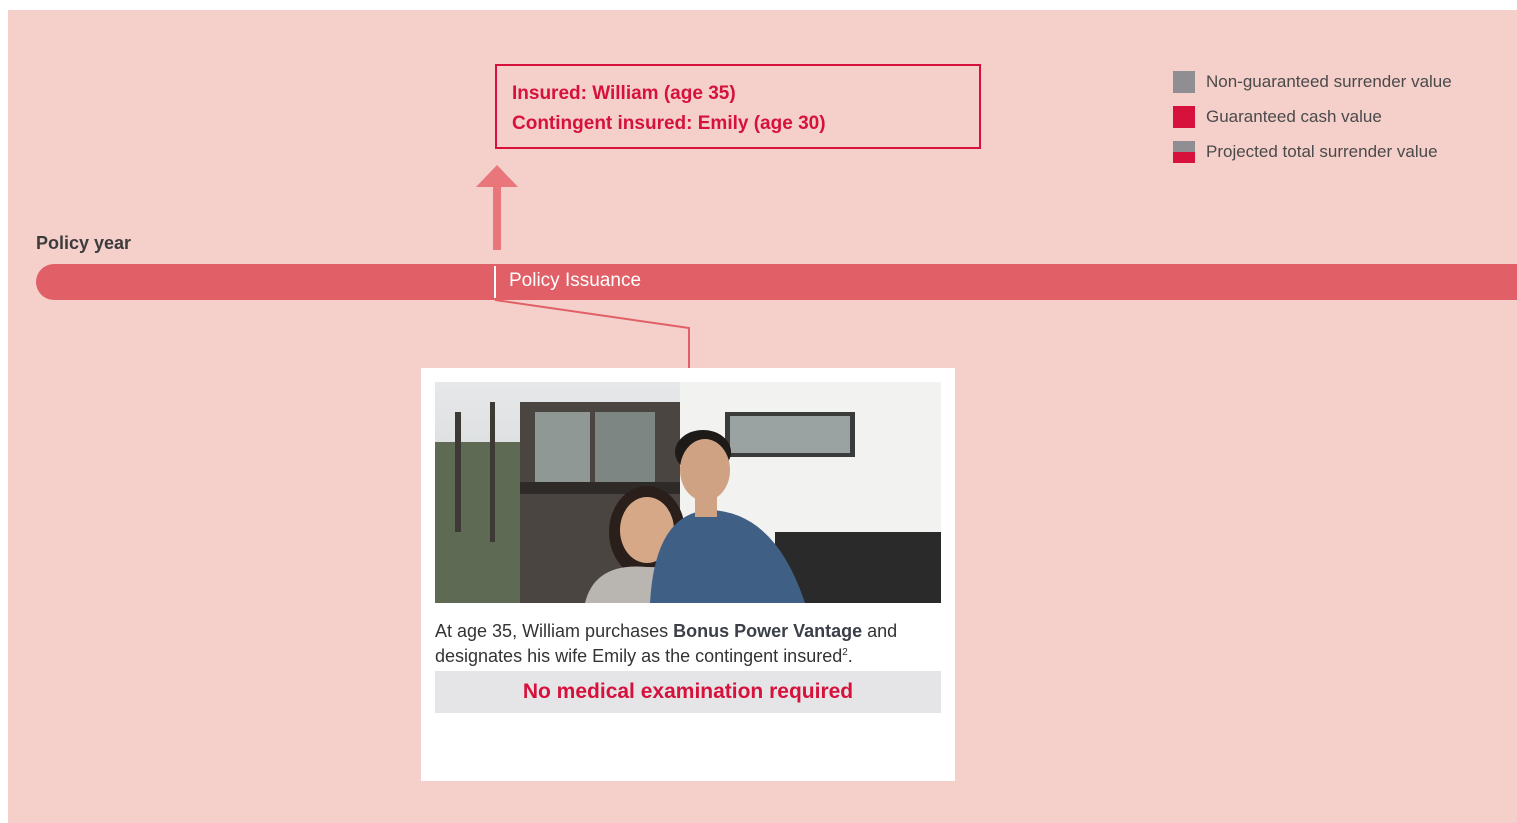 Image resolution: width=1517 pixels, height=823 pixels. I want to click on insured-line: Insured: William (age 35), so click(624, 93).